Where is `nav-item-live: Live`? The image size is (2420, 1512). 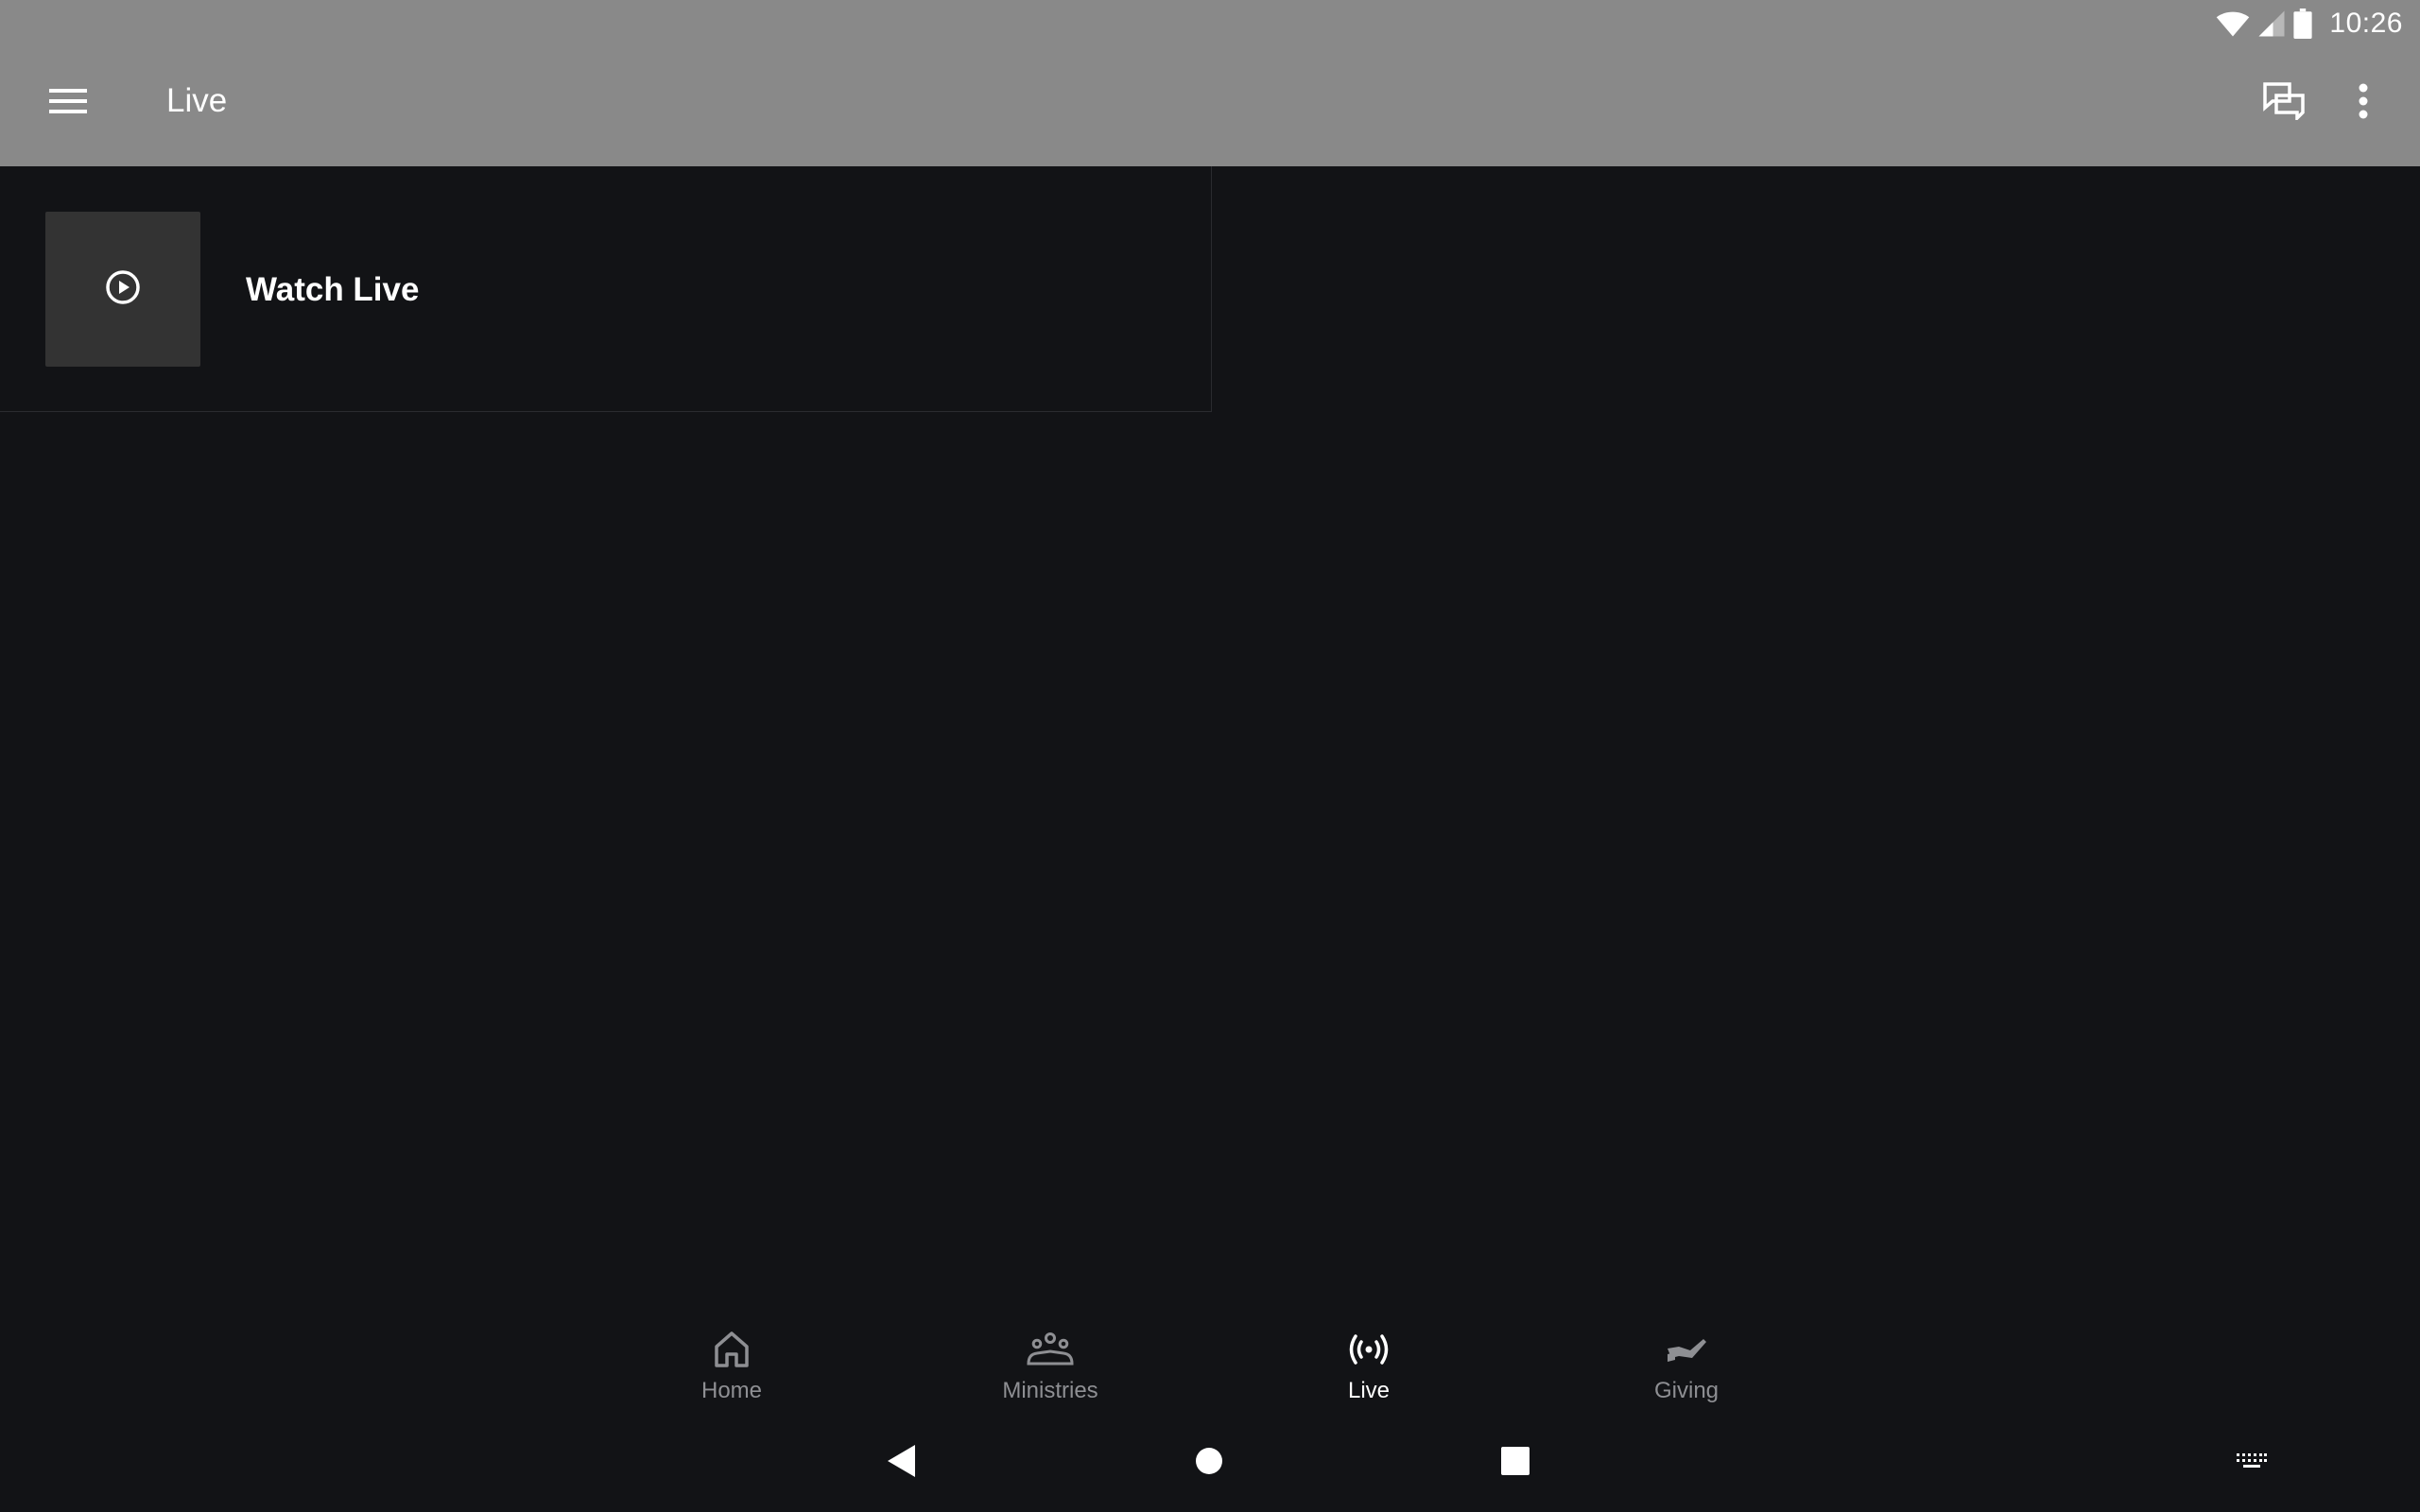 nav-item-live: Live is located at coordinates (1368, 1357).